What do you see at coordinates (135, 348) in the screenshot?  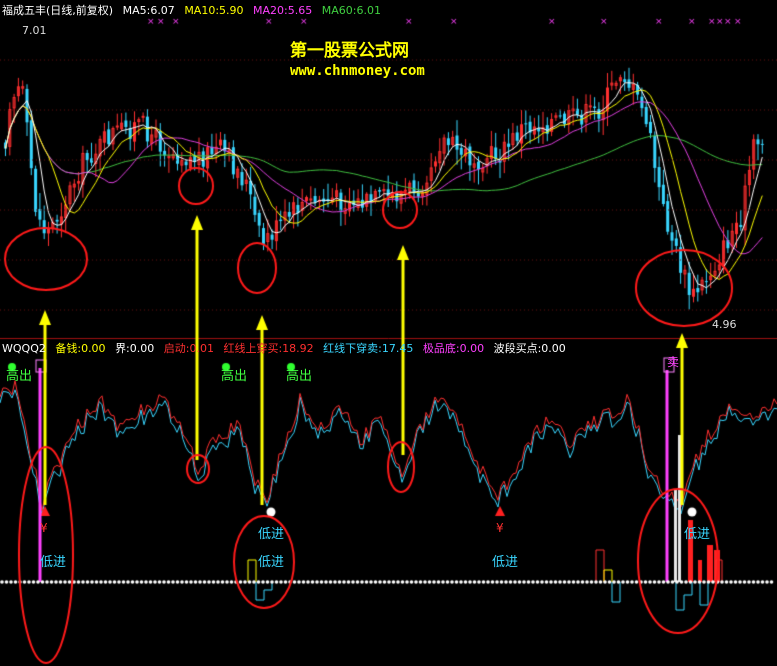 I see `indicator-item-jie: 界:0.00` at bounding box center [135, 348].